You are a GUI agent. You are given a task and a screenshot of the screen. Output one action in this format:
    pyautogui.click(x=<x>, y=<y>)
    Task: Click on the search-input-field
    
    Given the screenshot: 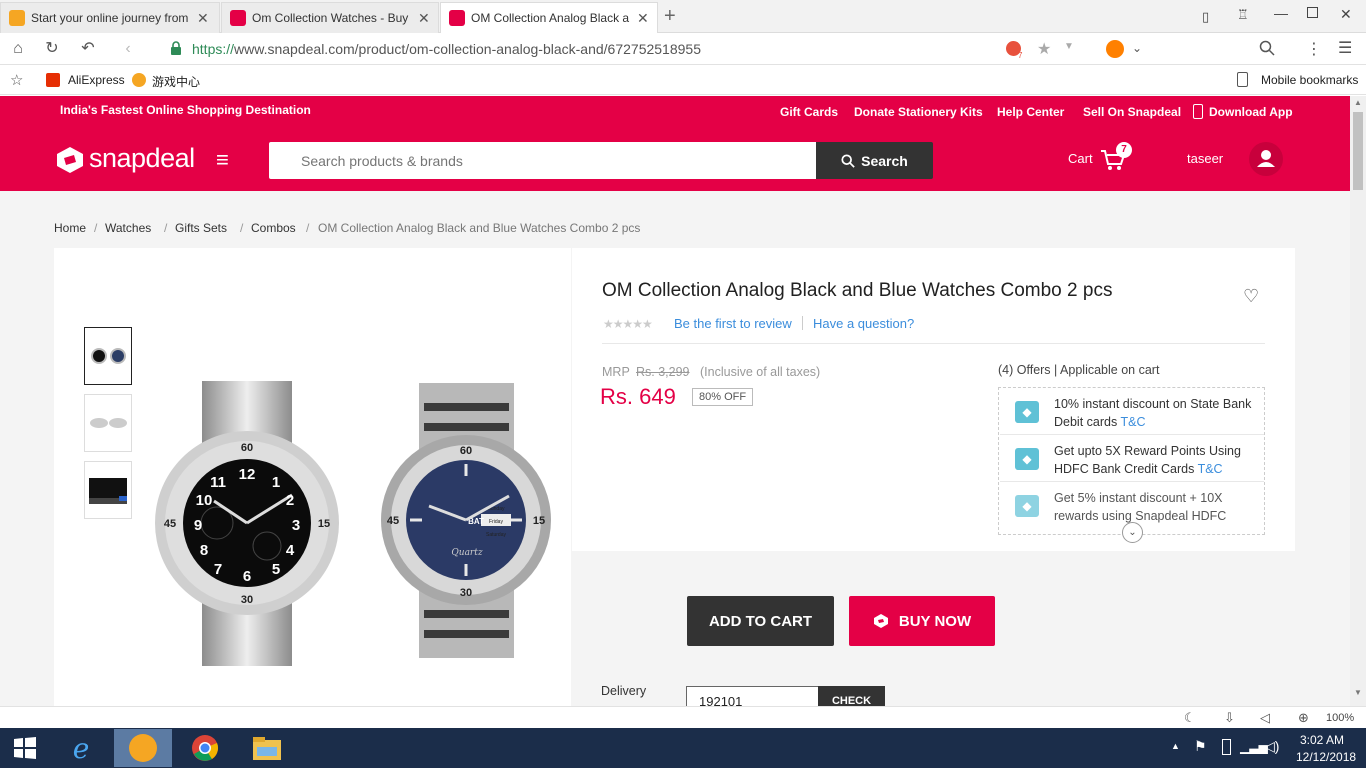 What is the action you would take?
    pyautogui.click(x=542, y=160)
    